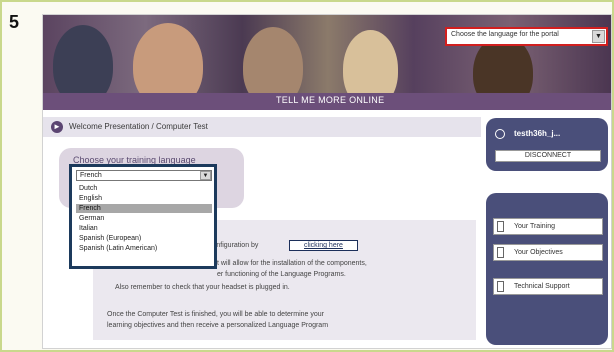  Describe the element at coordinates (144, 228) in the screenshot. I see `language-option-italian: Italian` at that location.